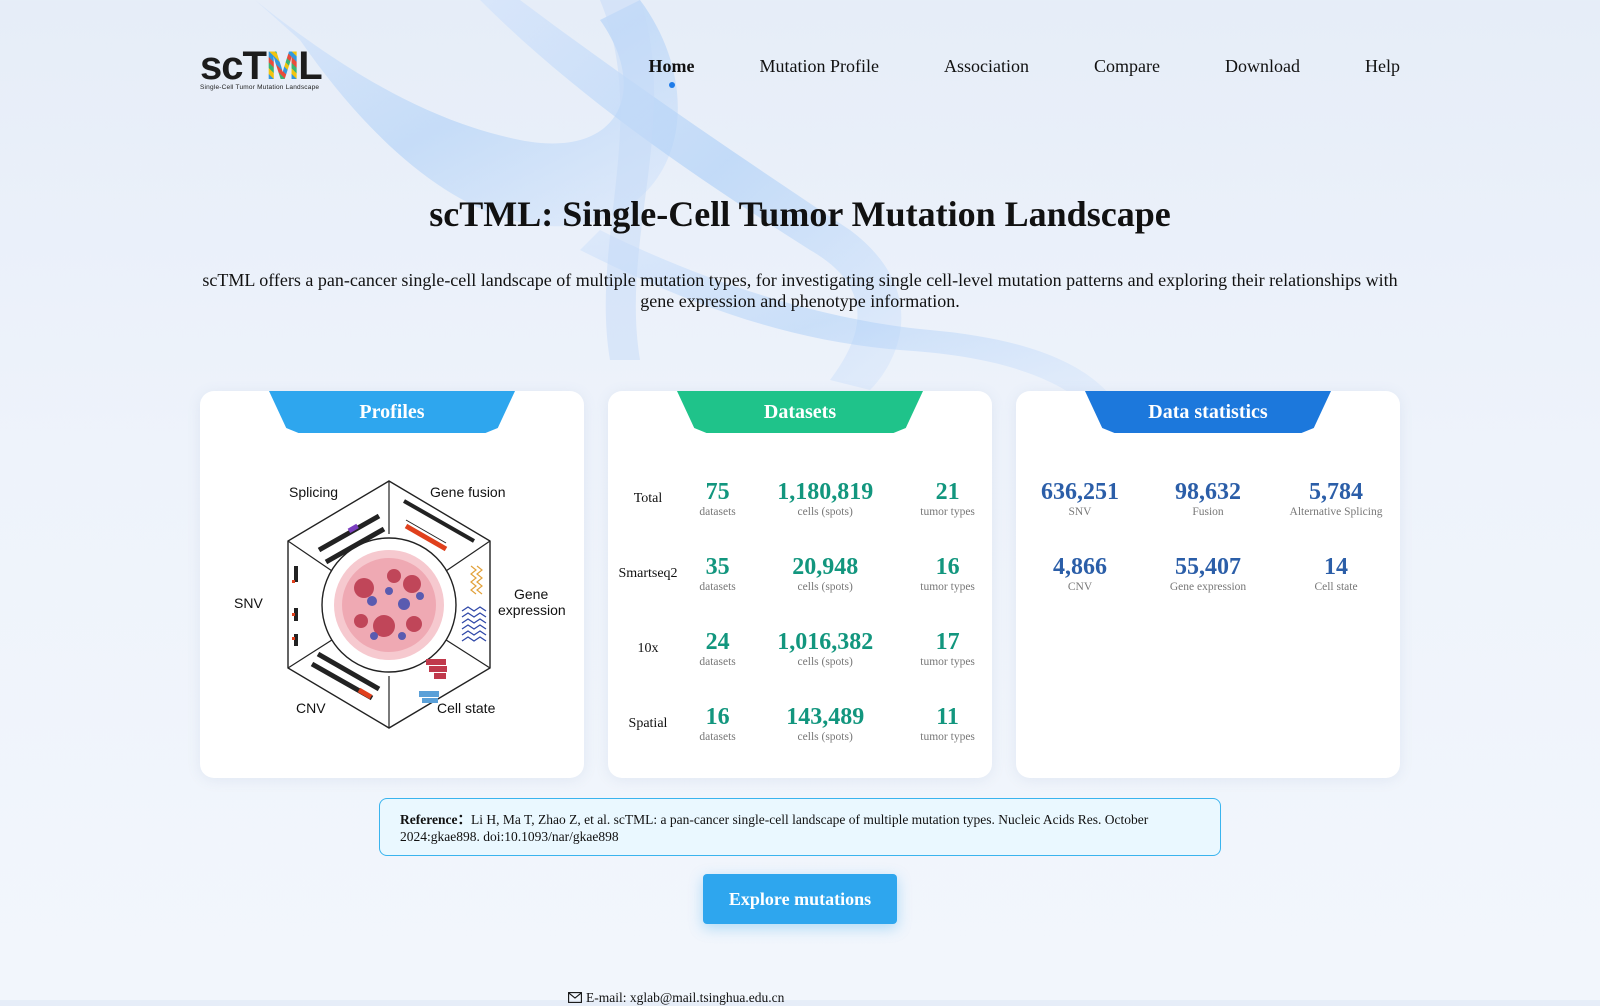 Image resolution: width=1600 pixels, height=1006 pixels. I want to click on nav-download: Download, so click(1262, 66).